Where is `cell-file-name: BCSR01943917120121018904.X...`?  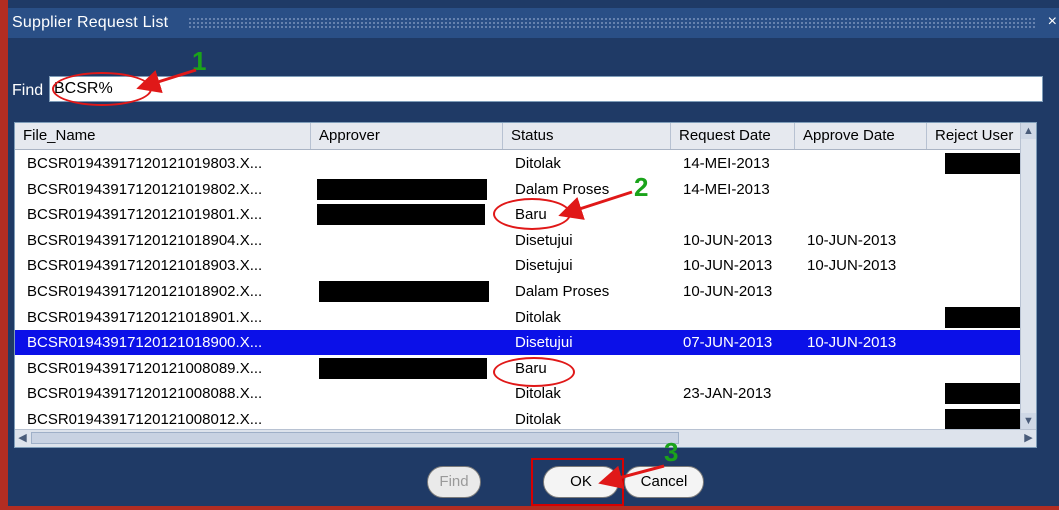 cell-file-name: BCSR01943917120121018904.X... is located at coordinates (163, 240).